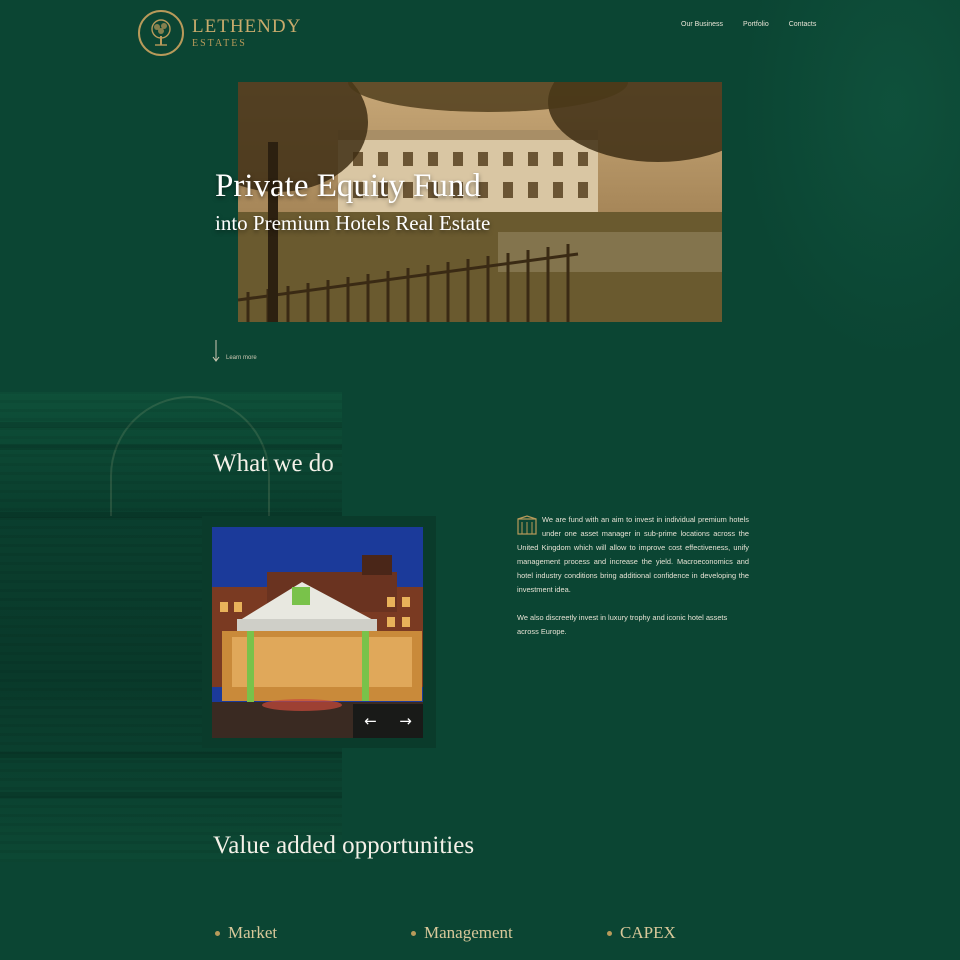 The image size is (960, 960). What do you see at coordinates (803, 24) in the screenshot?
I see `nav-contacts: Contacts` at bounding box center [803, 24].